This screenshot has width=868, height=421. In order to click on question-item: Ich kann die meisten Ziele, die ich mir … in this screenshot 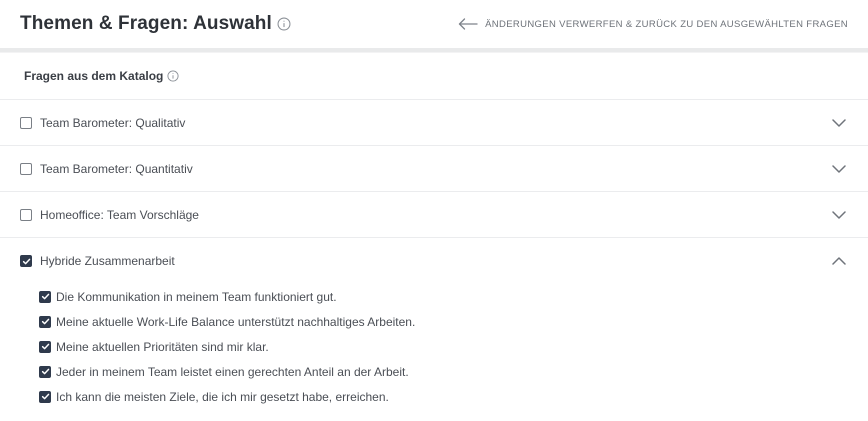, I will do `click(453, 396)`.